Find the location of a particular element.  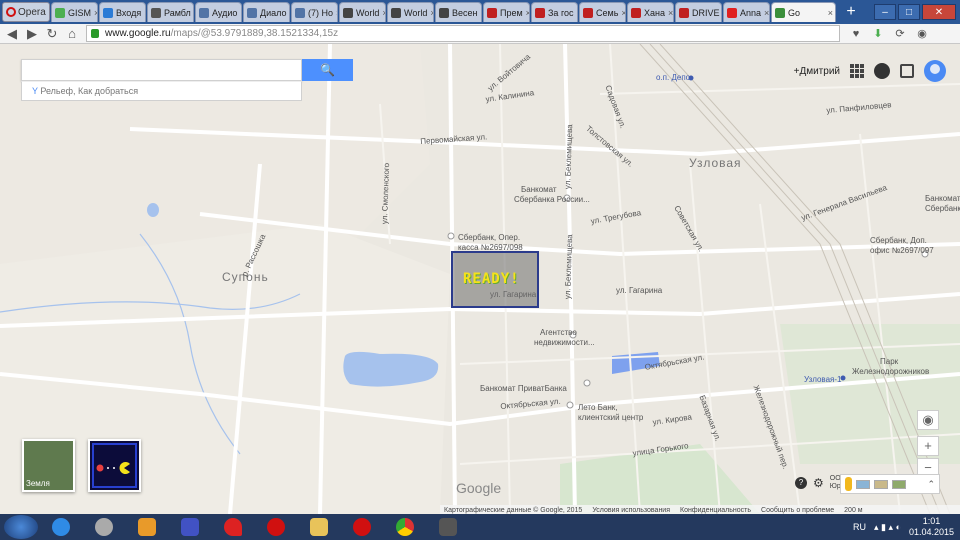

map-label: Сбербанк, Опер. is located at coordinates (489, 237).